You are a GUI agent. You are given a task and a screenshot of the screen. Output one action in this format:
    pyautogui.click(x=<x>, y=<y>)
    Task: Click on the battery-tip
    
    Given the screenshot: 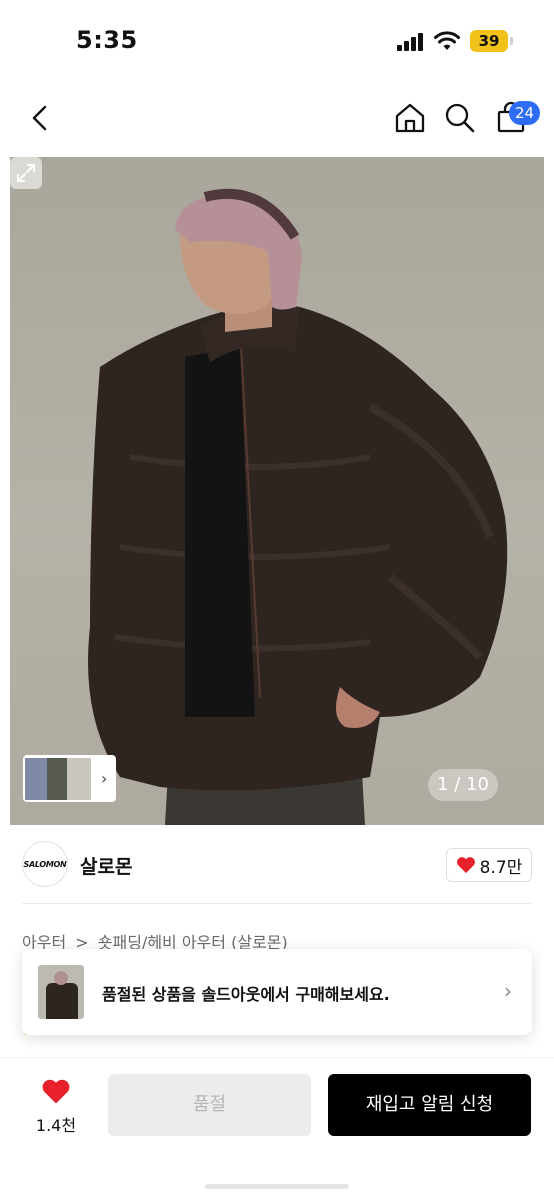 What is the action you would take?
    pyautogui.click(x=511, y=41)
    